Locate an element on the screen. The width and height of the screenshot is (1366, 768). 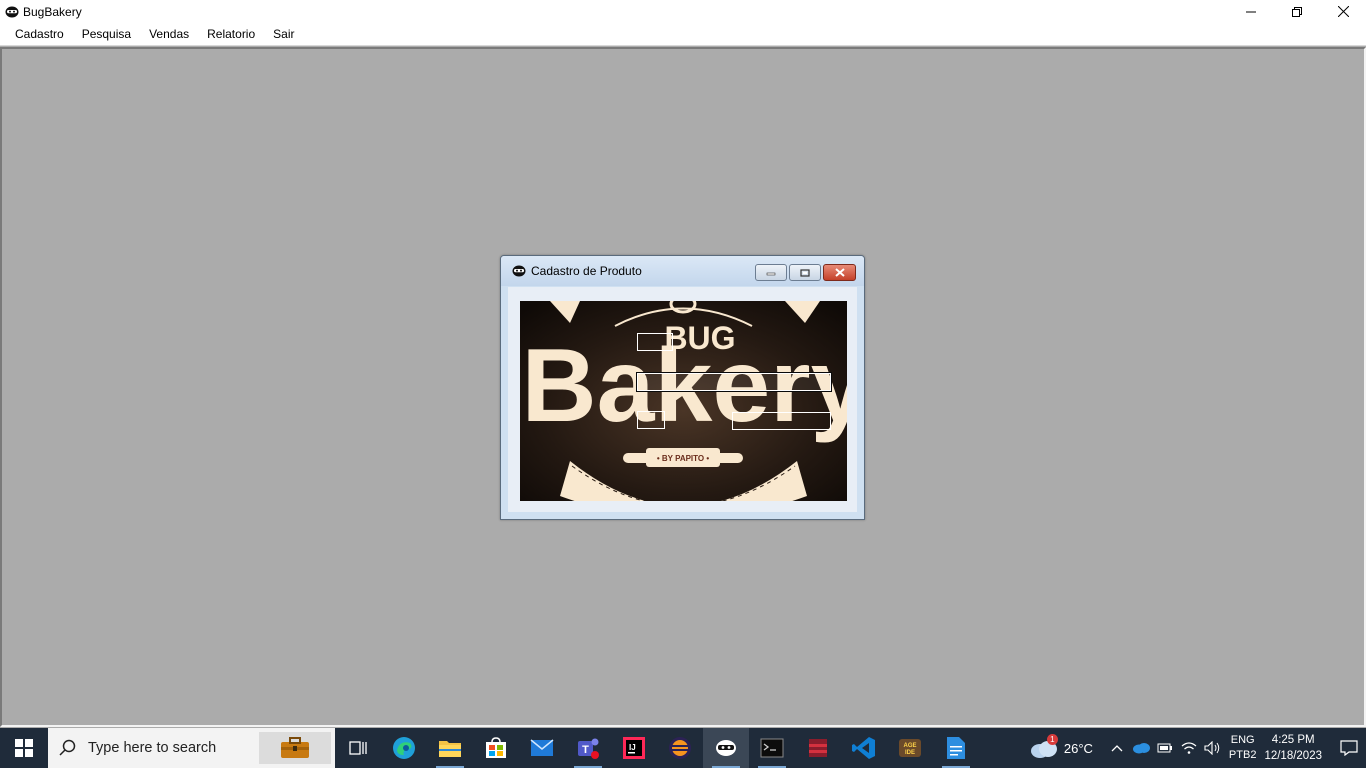
notification-center-icon is located at coordinates (1349, 748).